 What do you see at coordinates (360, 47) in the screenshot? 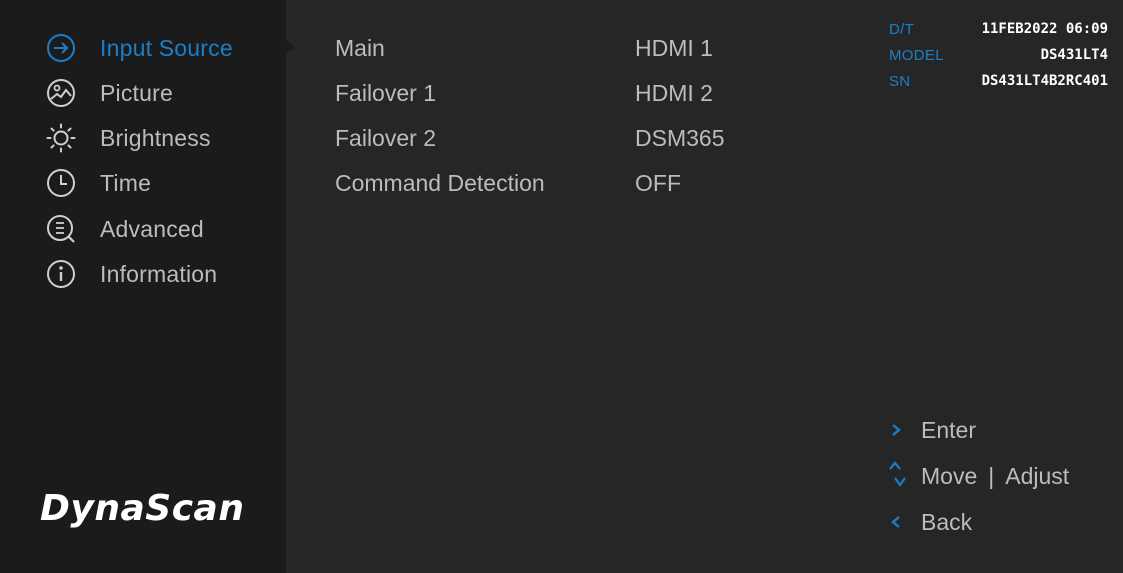
I see `setting-label: Main` at bounding box center [360, 47].